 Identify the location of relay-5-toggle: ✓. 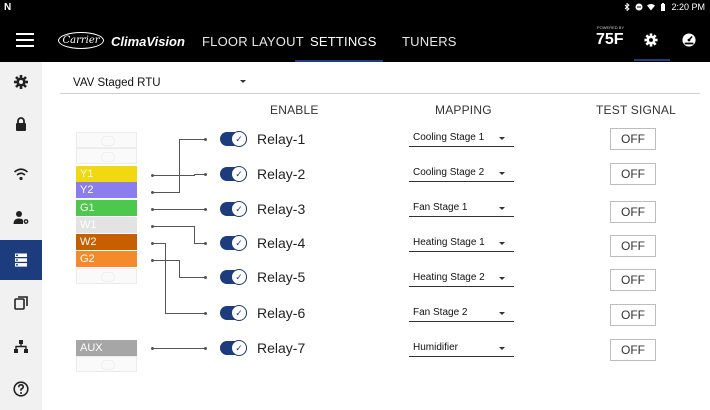
(233, 277).